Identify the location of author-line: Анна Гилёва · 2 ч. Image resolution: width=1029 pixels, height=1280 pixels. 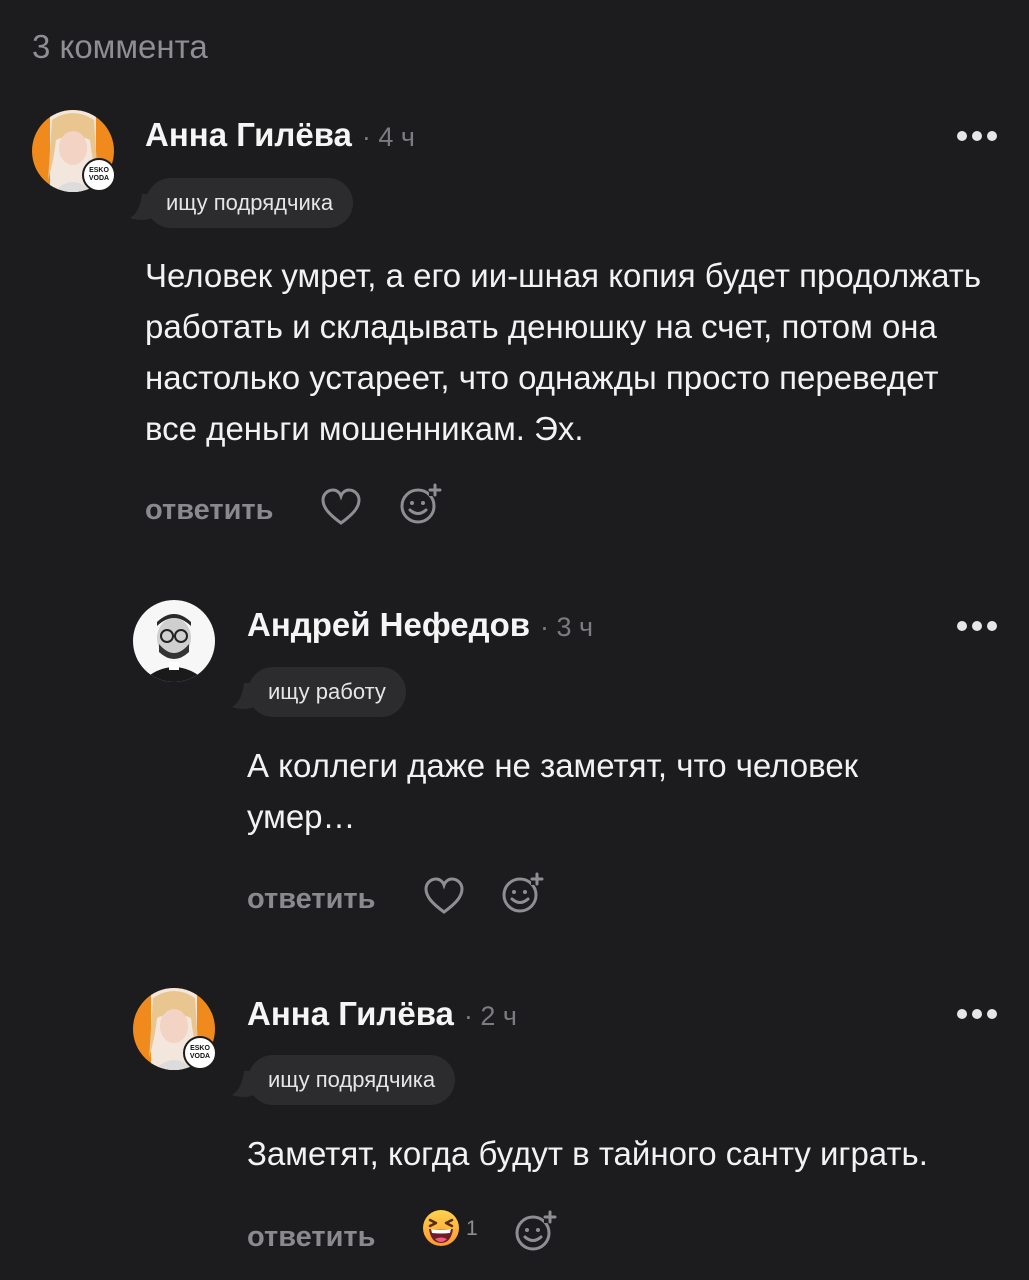
(382, 1014).